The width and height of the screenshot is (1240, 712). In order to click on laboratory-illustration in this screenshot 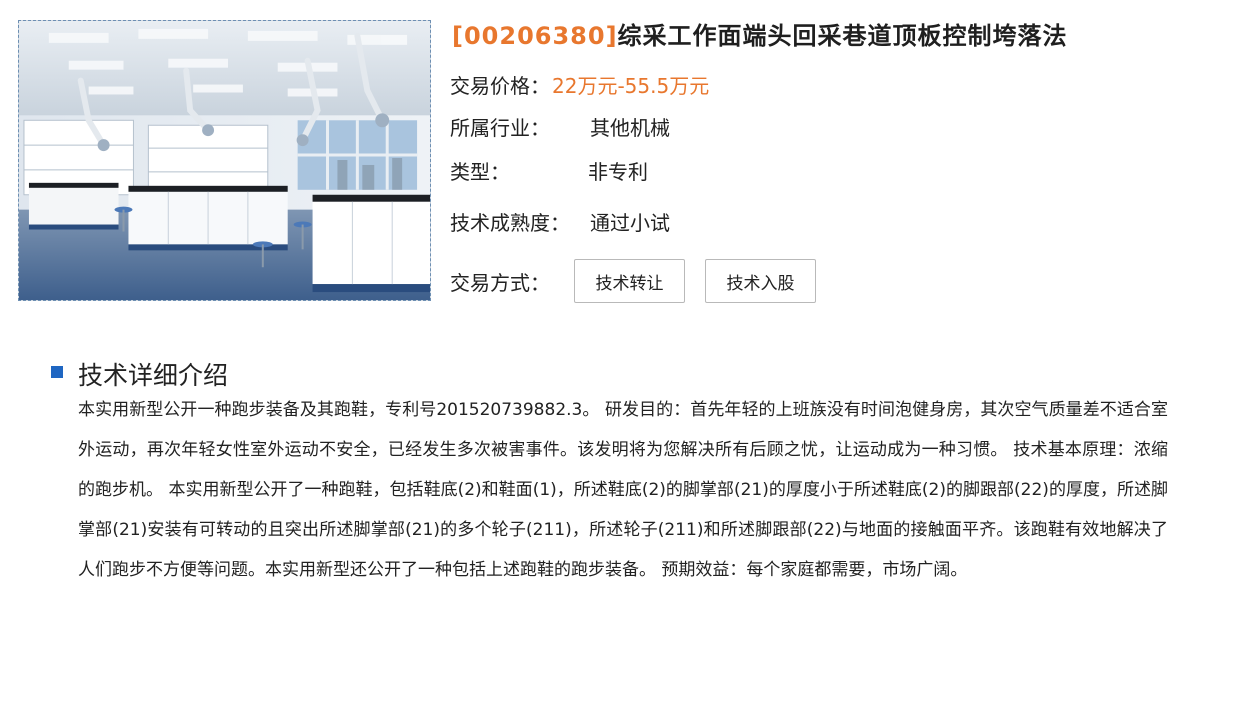, I will do `click(224, 160)`.